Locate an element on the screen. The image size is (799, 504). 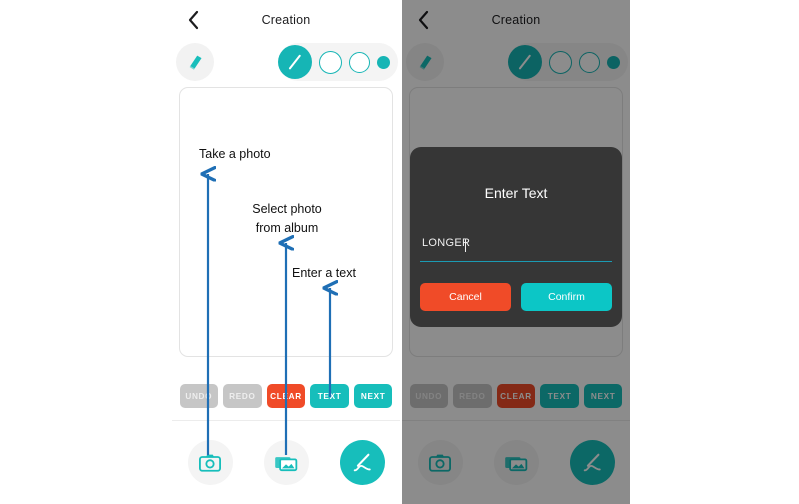
annotation-select-photo-line1: Select photo is located at coordinates (287, 209).